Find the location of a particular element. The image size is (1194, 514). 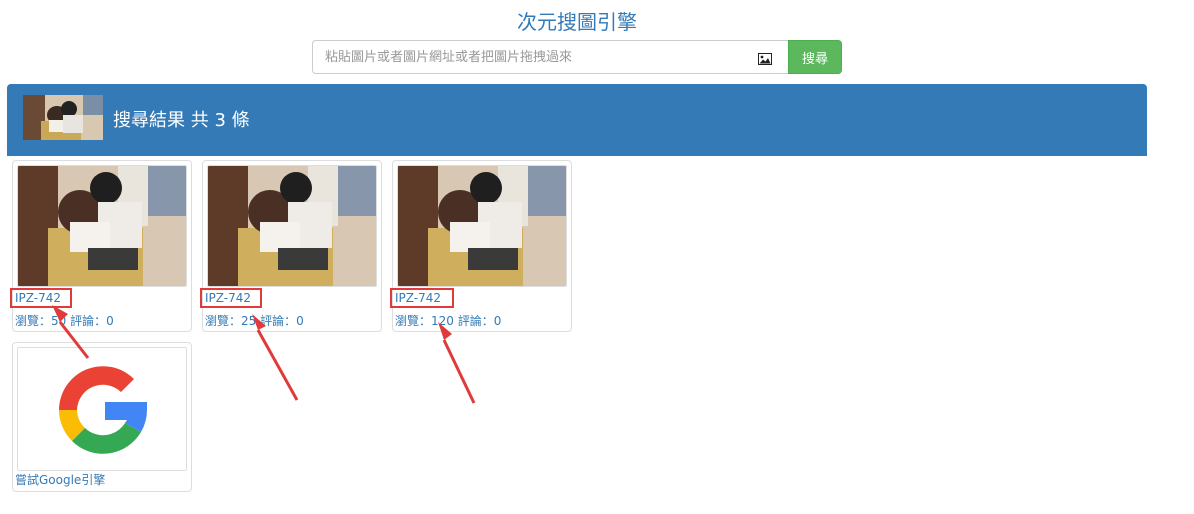

query-image-thumbnail is located at coordinates (63, 117).